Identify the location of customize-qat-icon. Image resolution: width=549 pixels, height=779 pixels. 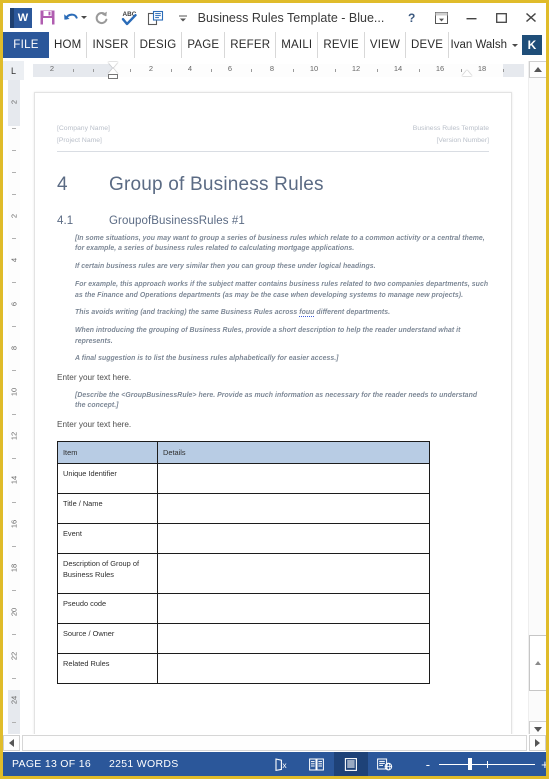
(182, 18).